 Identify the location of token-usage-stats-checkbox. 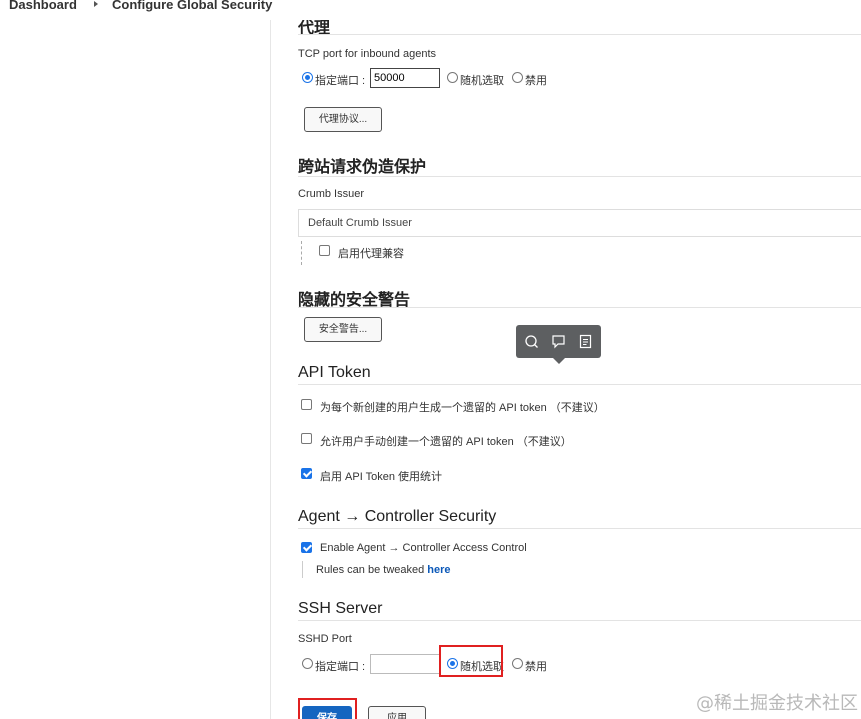
(306, 473).